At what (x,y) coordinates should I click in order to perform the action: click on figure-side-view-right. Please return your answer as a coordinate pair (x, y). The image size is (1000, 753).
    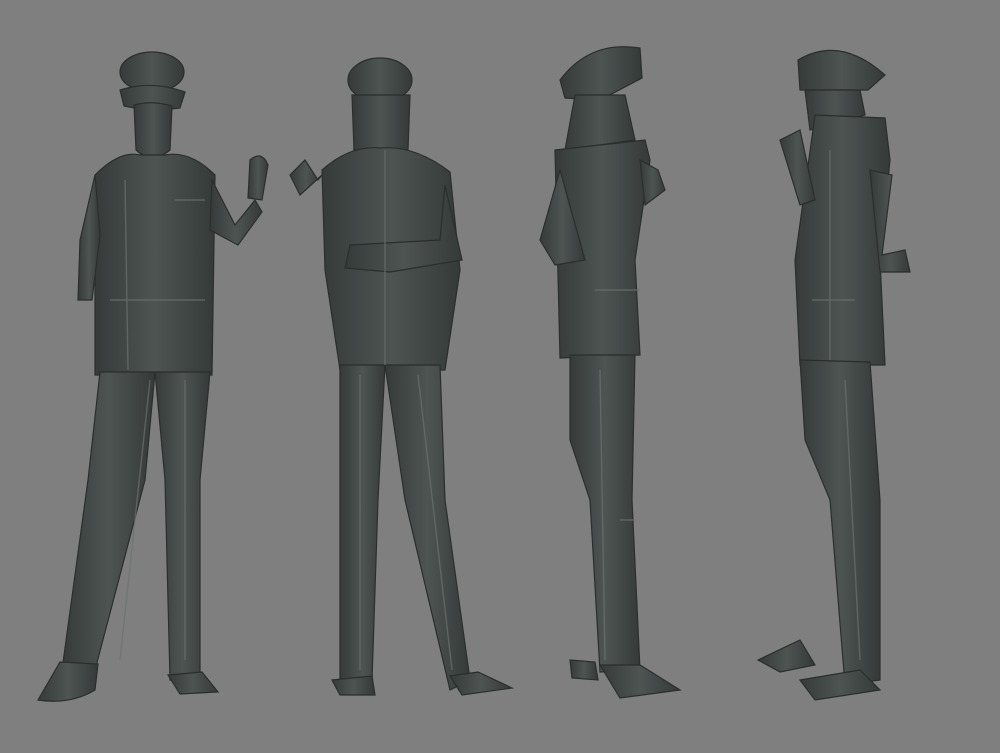
    Looking at the image, I should click on (610, 372).